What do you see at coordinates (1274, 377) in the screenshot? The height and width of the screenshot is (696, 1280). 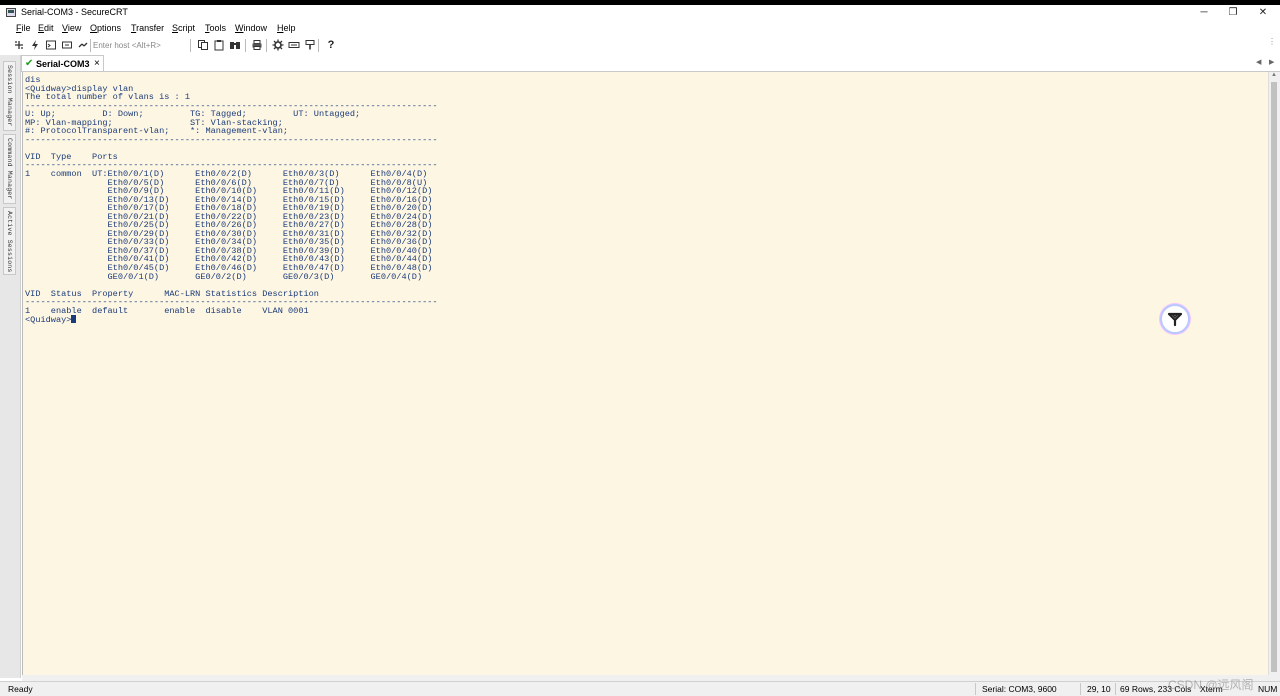 I see `scroll-thumb` at bounding box center [1274, 377].